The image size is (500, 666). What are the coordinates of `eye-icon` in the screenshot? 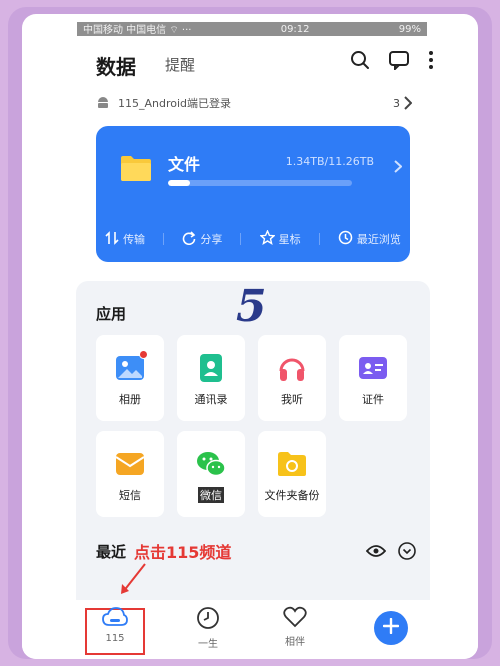 It's located at (376, 552).